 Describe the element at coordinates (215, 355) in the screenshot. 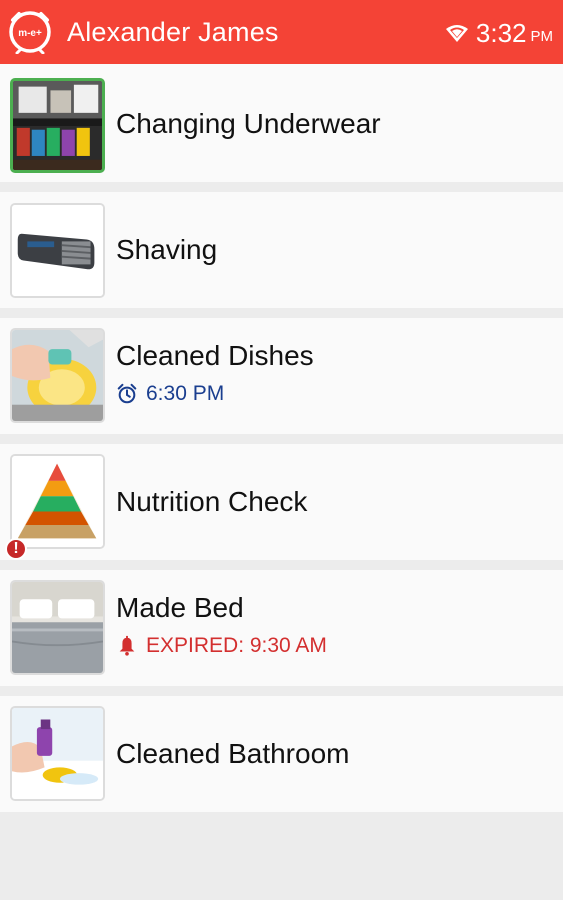

I see `task-title: Cleaned Dishes` at that location.